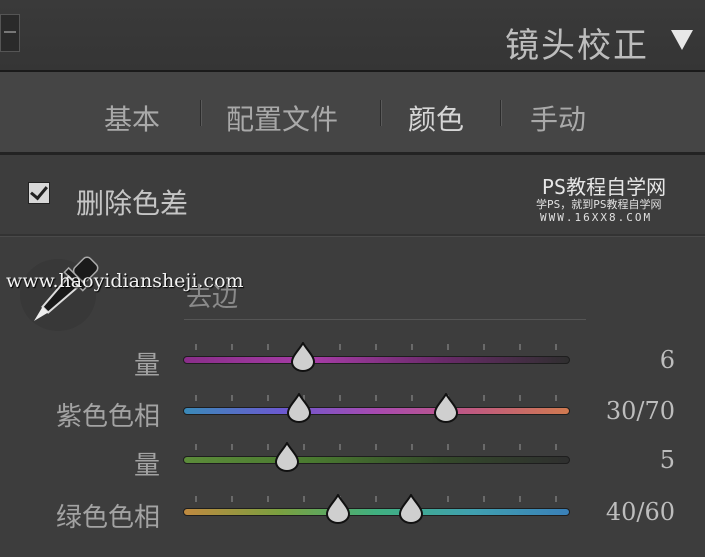 The width and height of the screenshot is (705, 557). What do you see at coordinates (352, 36) in the screenshot?
I see `panel-header: 镜头校正` at bounding box center [352, 36].